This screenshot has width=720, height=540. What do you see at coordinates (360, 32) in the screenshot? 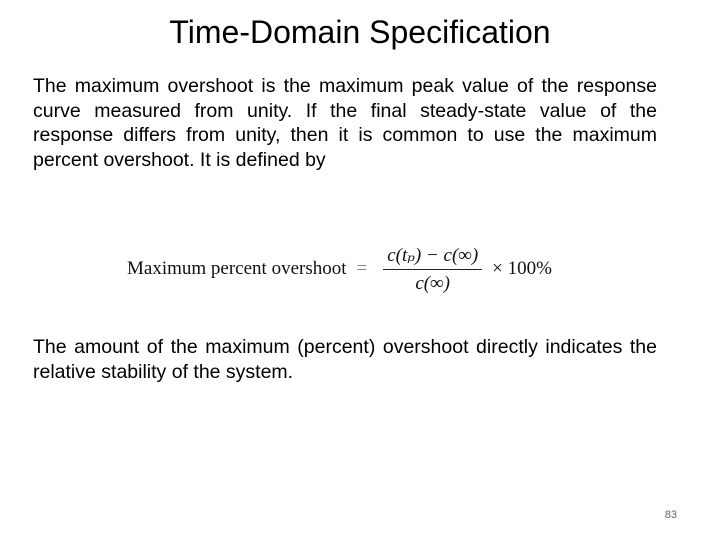
I see `slide-title: Time-Domain Specification` at bounding box center [360, 32].